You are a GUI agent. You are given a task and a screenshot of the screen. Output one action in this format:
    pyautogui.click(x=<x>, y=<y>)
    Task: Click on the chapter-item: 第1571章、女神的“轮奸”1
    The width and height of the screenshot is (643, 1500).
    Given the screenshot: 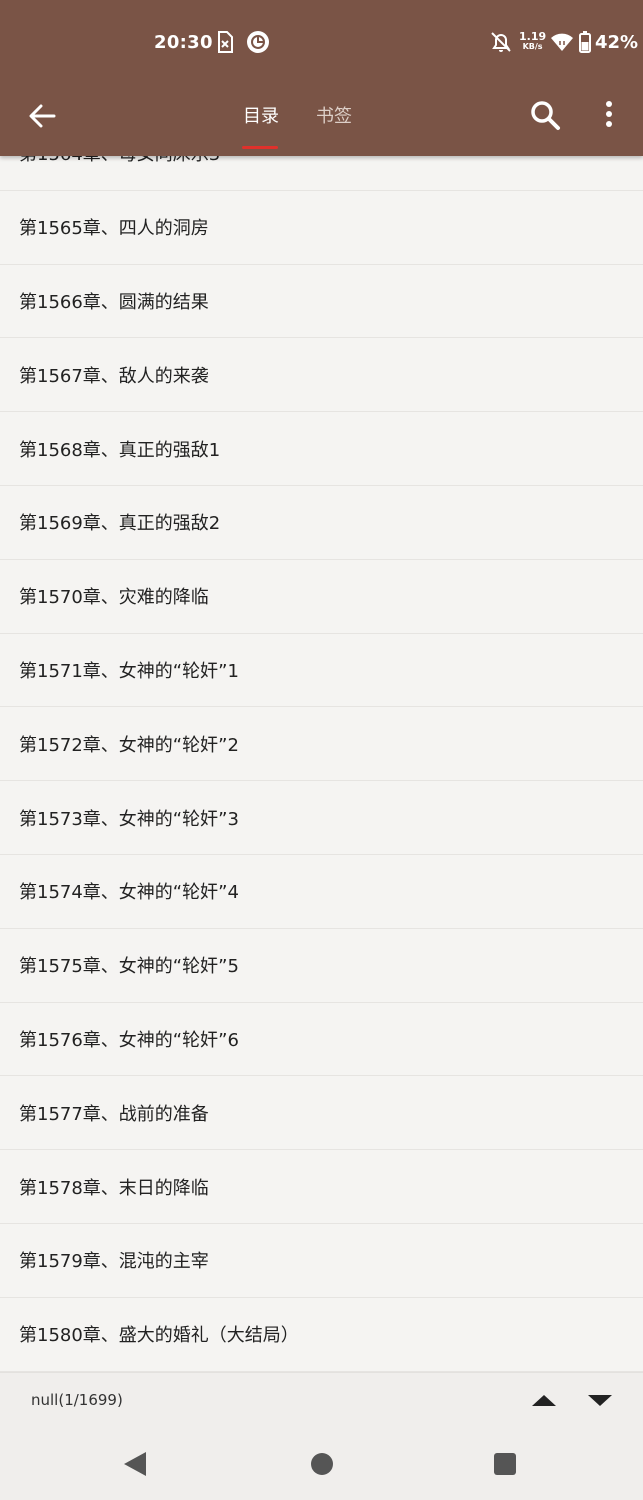 What is the action you would take?
    pyautogui.click(x=321, y=671)
    